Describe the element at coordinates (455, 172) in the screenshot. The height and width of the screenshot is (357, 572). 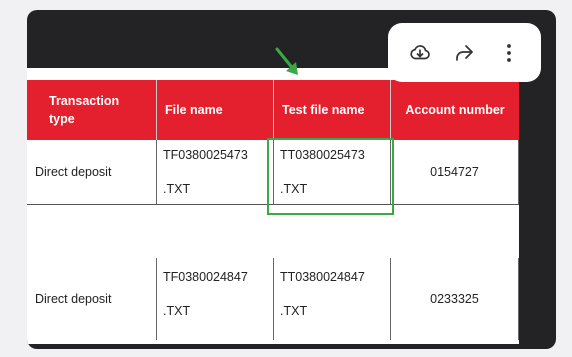
I see `cell-account-number: 0154727` at that location.